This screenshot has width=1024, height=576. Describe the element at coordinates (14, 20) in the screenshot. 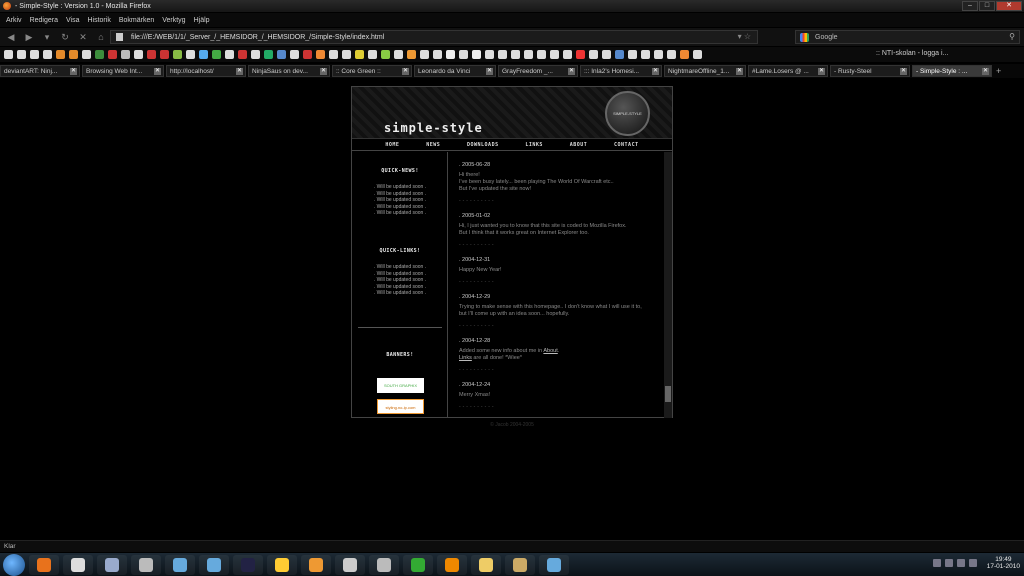

I see `menu-arkiv: Arkiv` at that location.